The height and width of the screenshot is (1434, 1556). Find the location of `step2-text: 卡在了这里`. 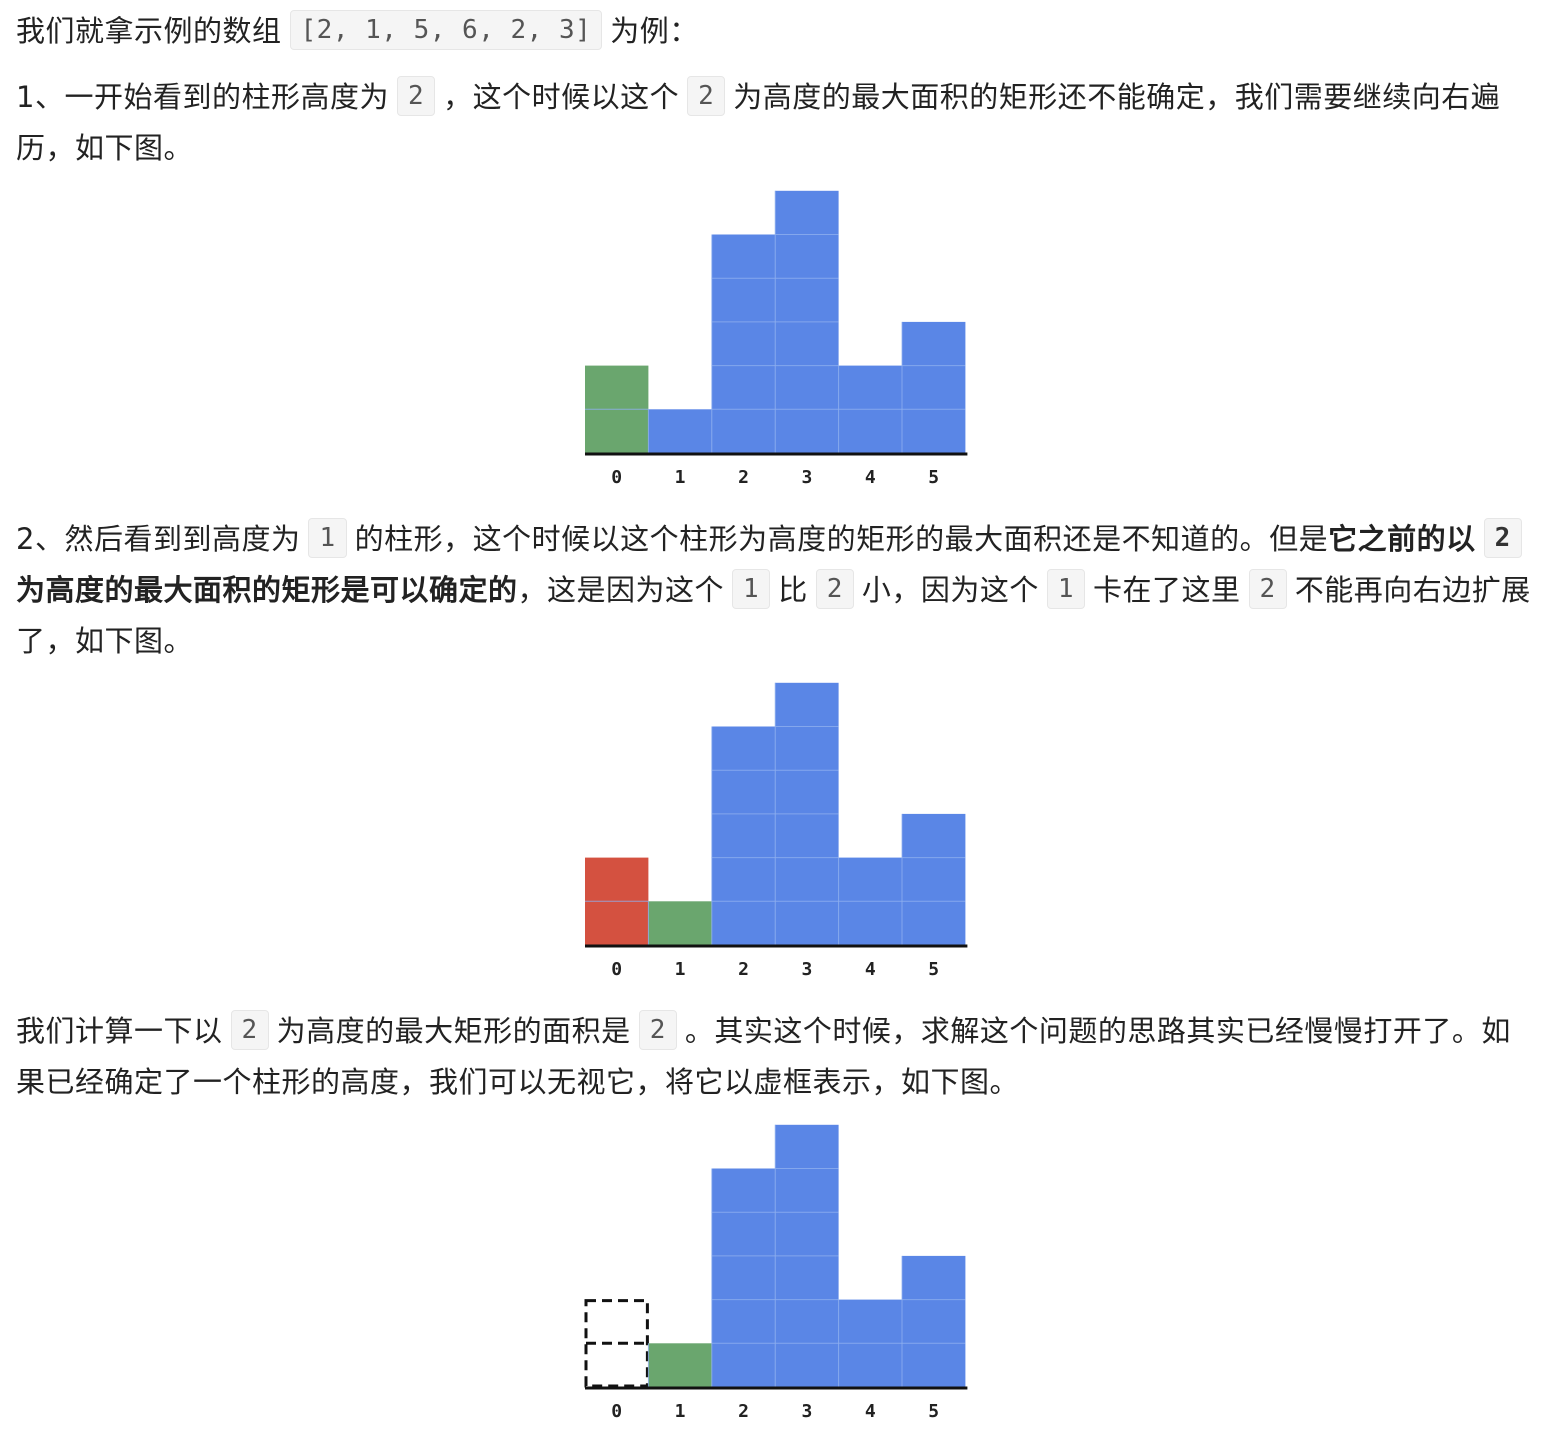

step2-text: 卡在了这里 is located at coordinates (1167, 590).